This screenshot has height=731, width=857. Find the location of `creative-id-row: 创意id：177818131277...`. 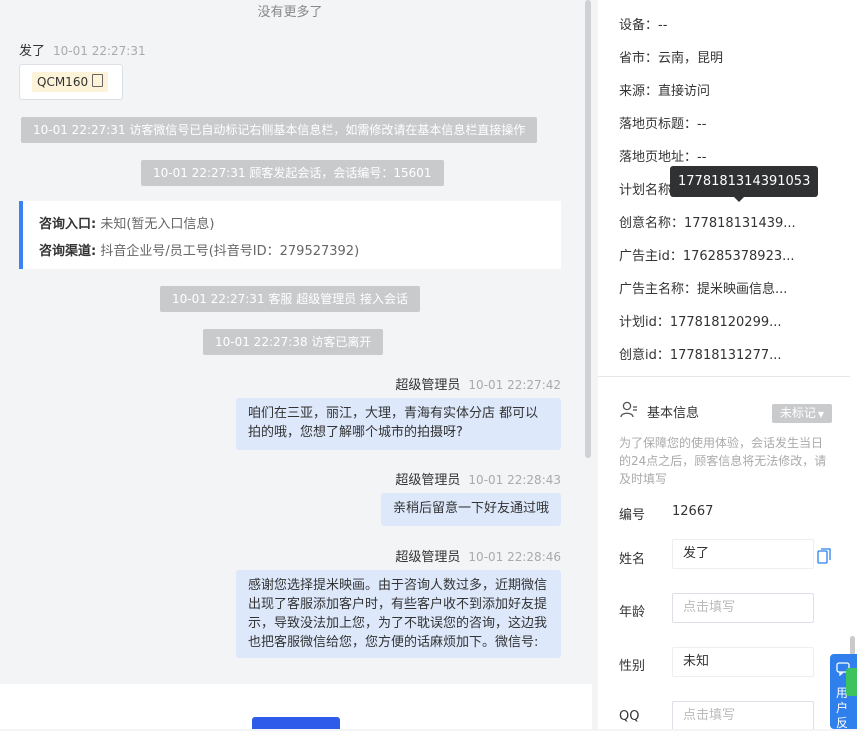

creative-id-row: 创意id：177818131277... is located at coordinates (700, 353).